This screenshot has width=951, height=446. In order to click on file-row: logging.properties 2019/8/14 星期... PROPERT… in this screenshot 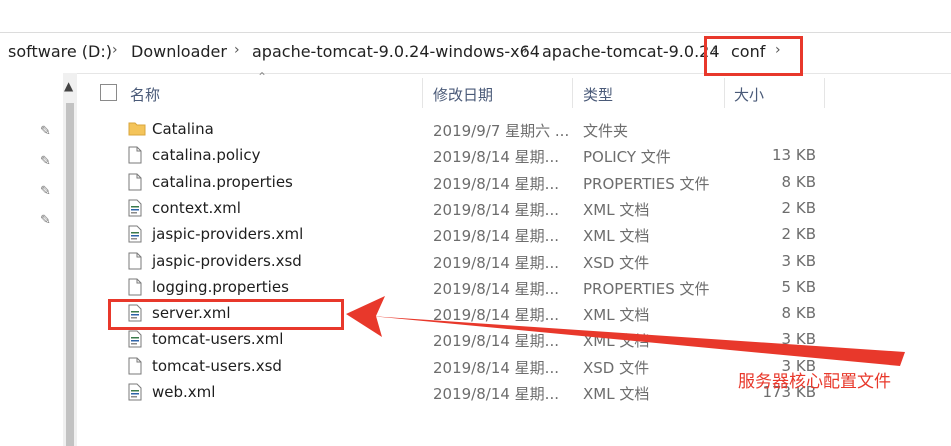, I will do `click(458, 288)`.